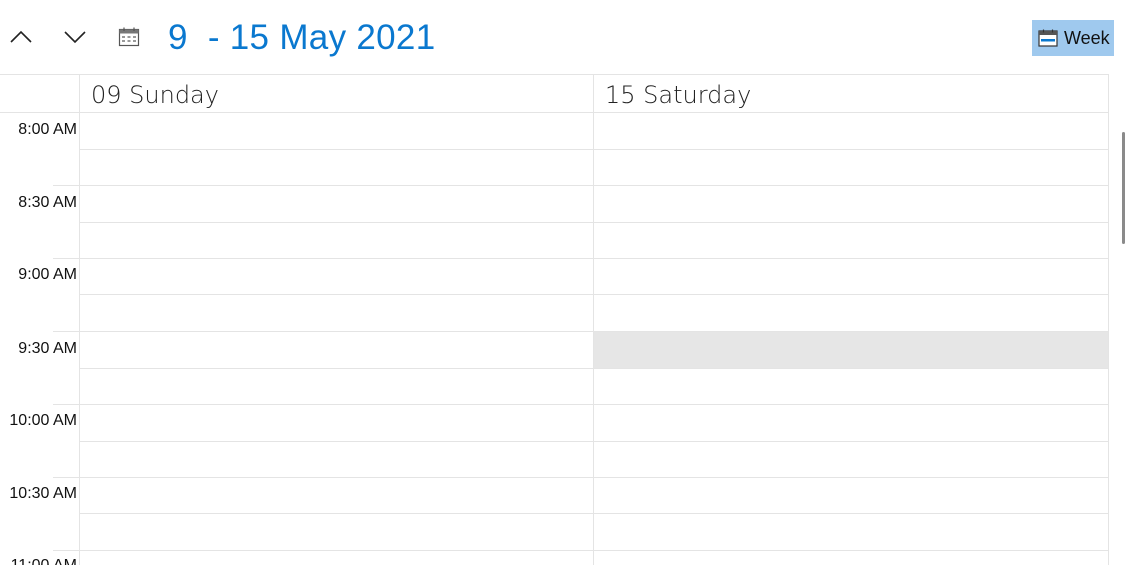 The height and width of the screenshot is (565, 1127). I want to click on view-switcher-button: Week, so click(1073, 38).